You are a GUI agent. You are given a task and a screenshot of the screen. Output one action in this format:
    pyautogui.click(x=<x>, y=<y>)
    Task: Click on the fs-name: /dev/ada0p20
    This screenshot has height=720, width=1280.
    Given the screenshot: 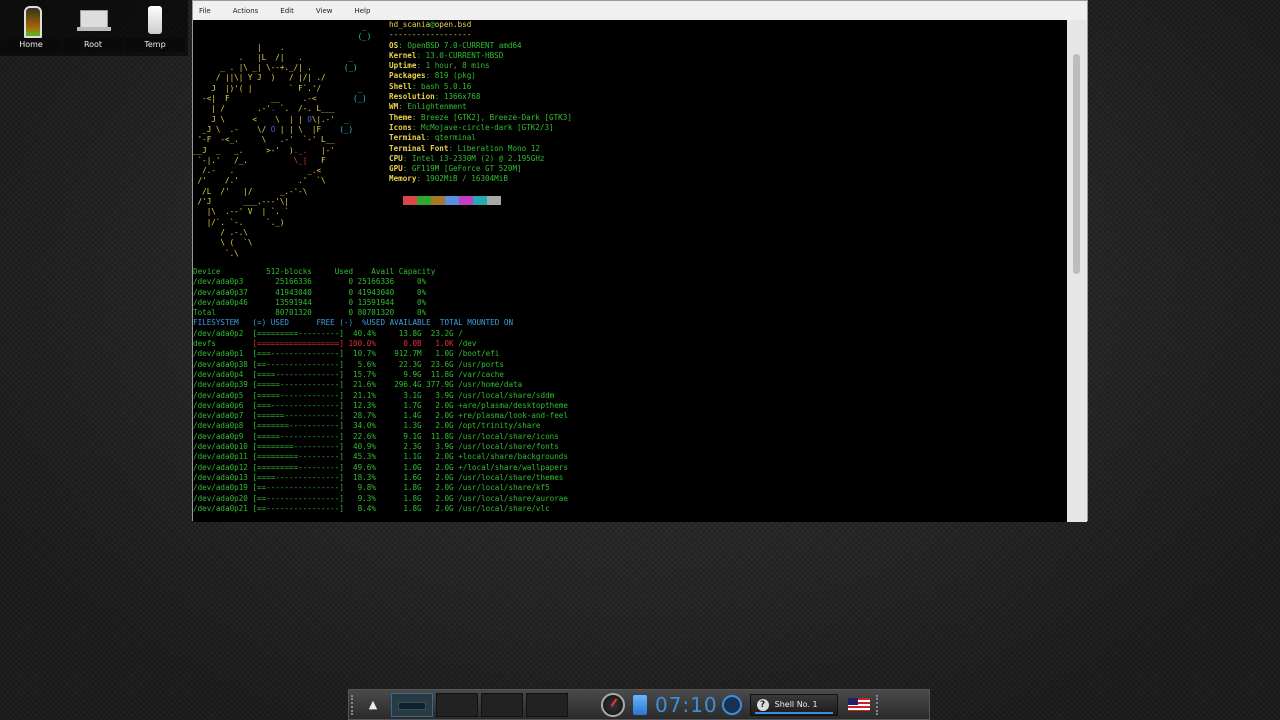 What is the action you would take?
    pyautogui.click(x=220, y=498)
    